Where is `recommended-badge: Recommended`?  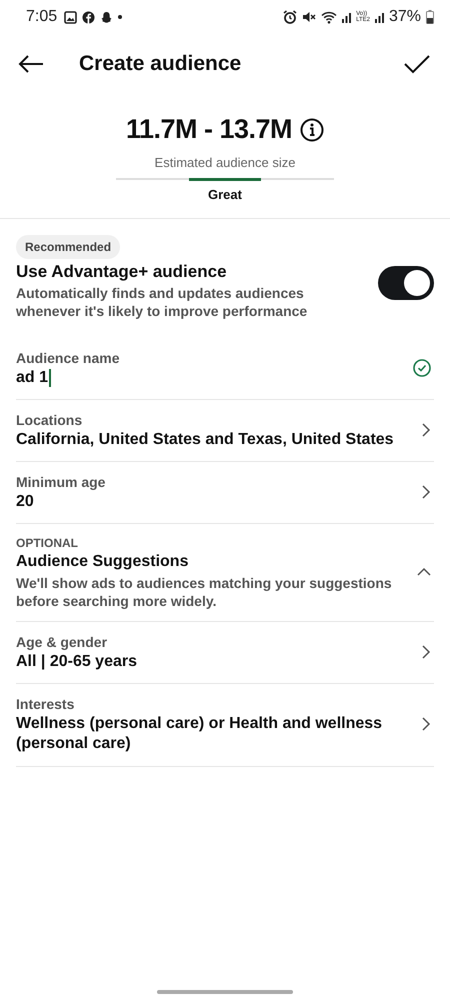 recommended-badge: Recommended is located at coordinates (68, 247).